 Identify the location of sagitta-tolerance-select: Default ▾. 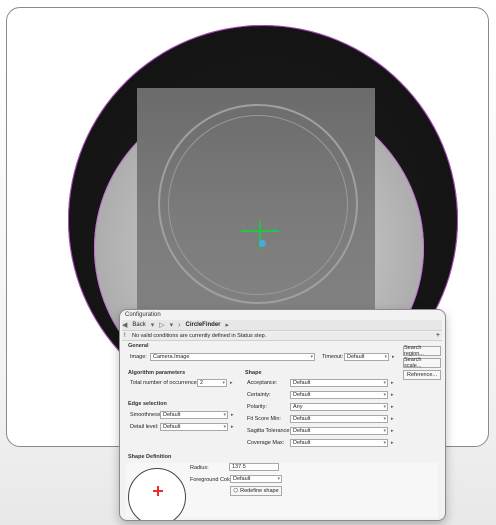
(339, 431).